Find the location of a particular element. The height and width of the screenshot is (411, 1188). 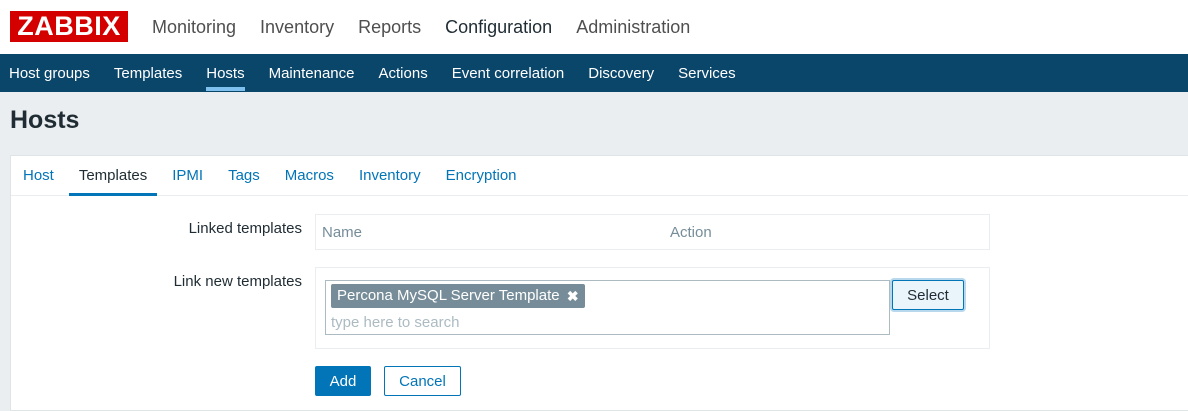

tab-ipmi: IPMI is located at coordinates (187, 175).